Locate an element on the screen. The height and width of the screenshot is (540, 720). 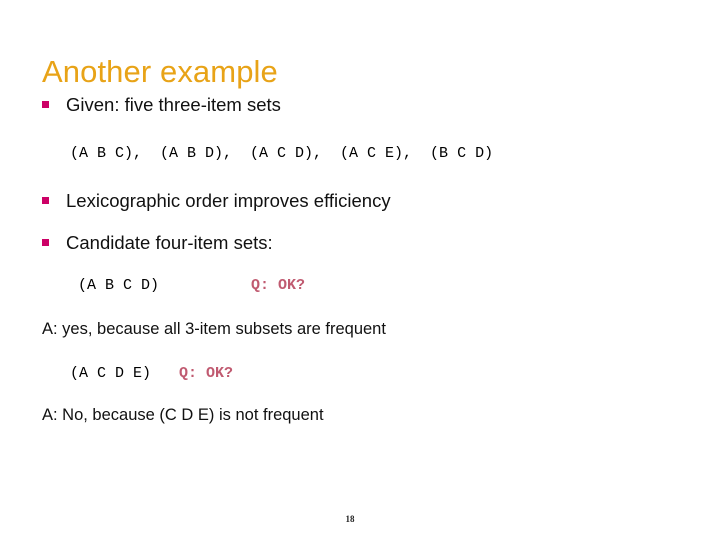
bullet-item-candidates: Candidate four-item sets: is located at coordinates (360, 243).